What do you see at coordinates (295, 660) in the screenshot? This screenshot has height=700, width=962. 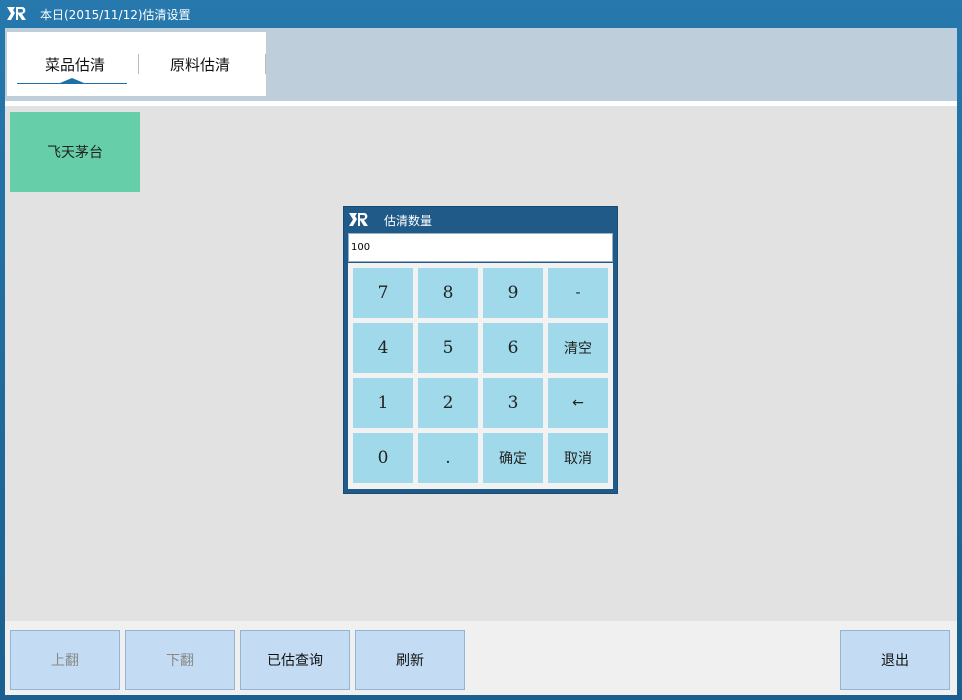 I see `estimated-query-button: 已估查询` at bounding box center [295, 660].